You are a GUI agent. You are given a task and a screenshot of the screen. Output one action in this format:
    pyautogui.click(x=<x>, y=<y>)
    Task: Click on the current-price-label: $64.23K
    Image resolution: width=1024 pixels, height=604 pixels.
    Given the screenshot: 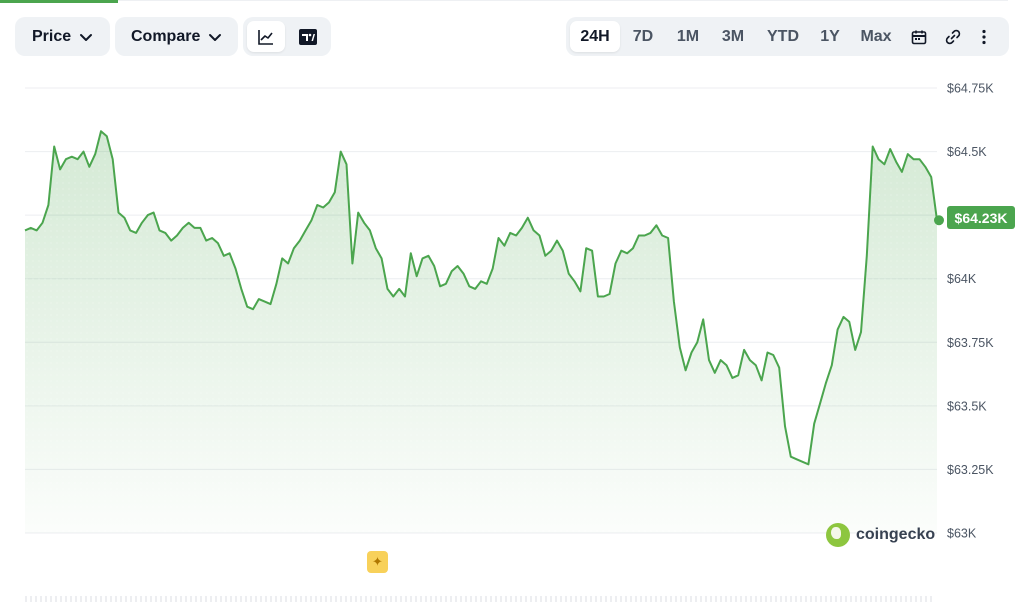 What is the action you would take?
    pyautogui.click(x=981, y=217)
    